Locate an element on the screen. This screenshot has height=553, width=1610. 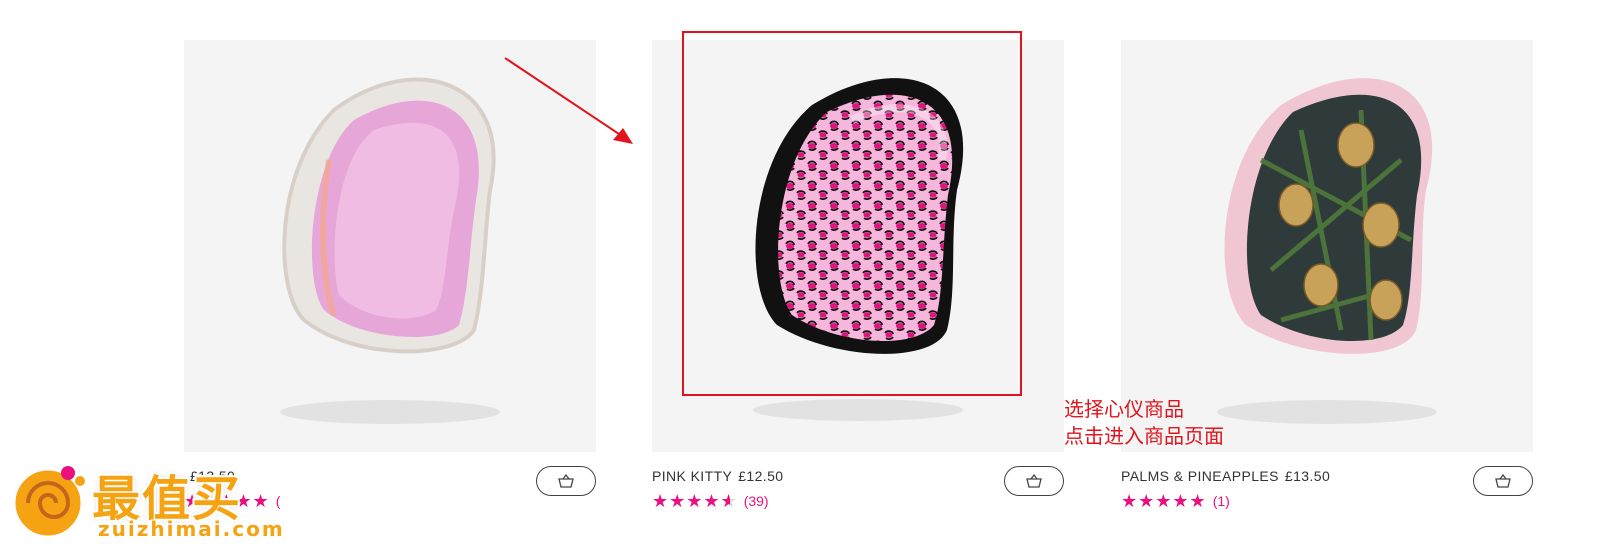
product-rating: ★★★★★ (39) is located at coordinates (710, 501).